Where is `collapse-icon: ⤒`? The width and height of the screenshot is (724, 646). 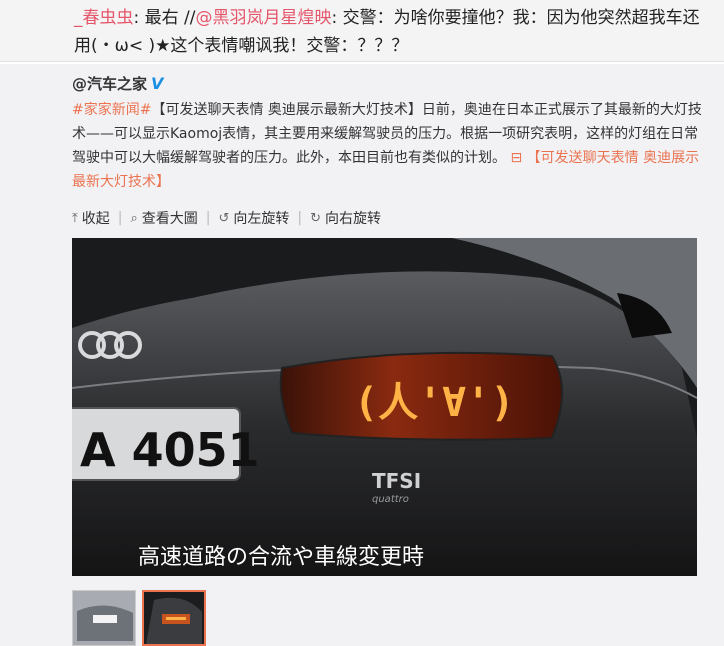 collapse-icon: ⤒ is located at coordinates (75, 218).